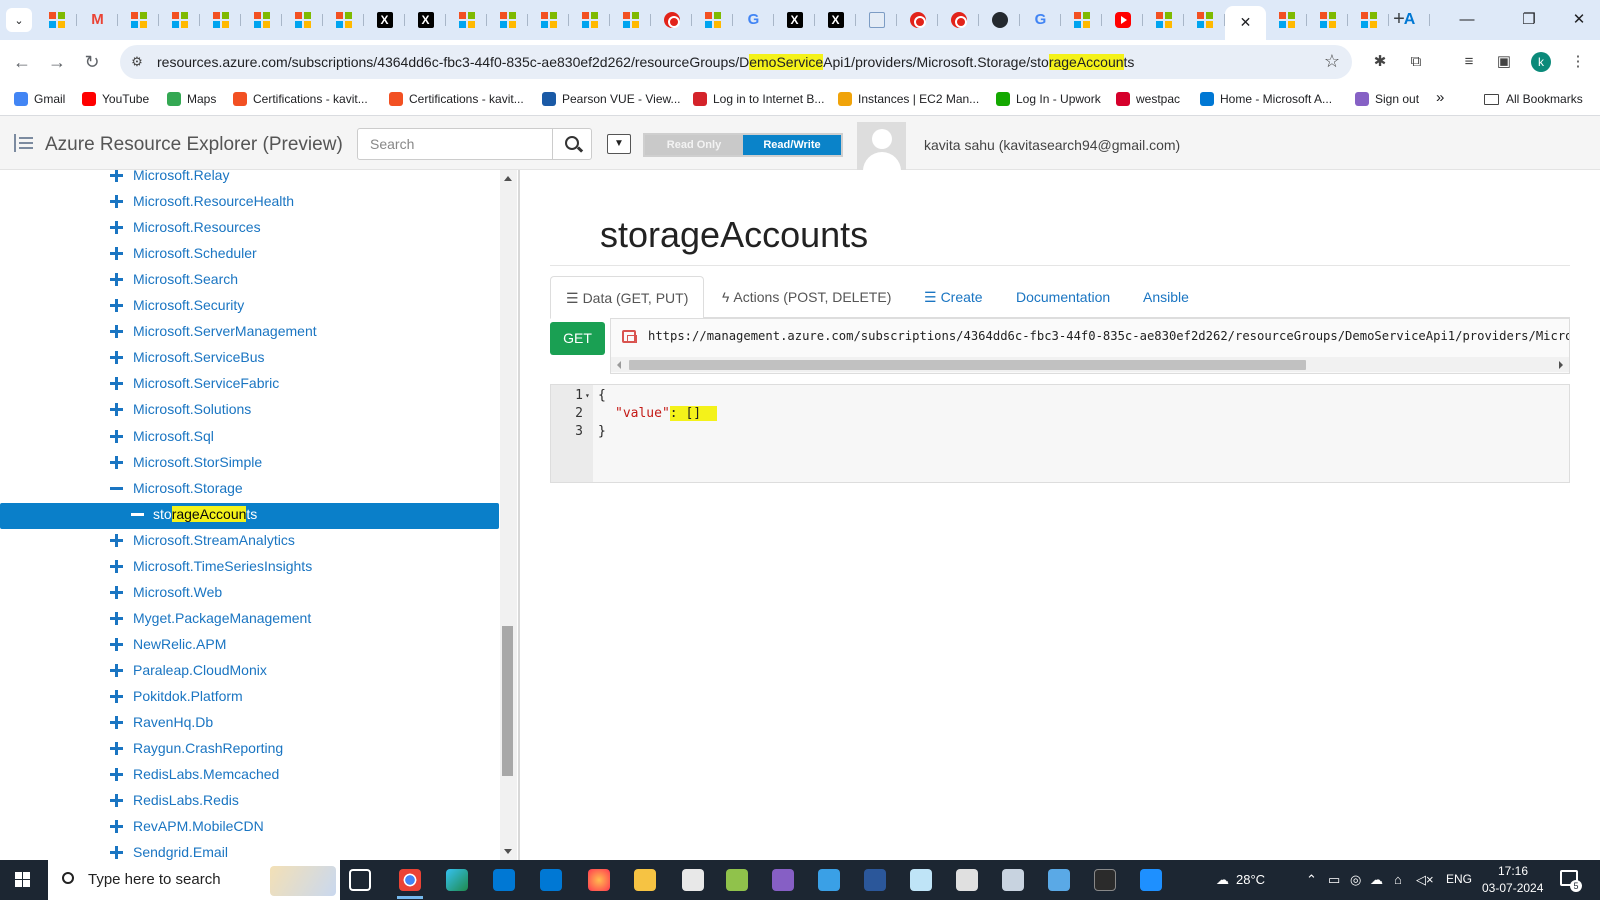 This screenshot has height=900, width=1600. Describe the element at coordinates (250, 568) in the screenshot. I see `tree-item: Microsoft.TimeSeriesInsights` at that location.